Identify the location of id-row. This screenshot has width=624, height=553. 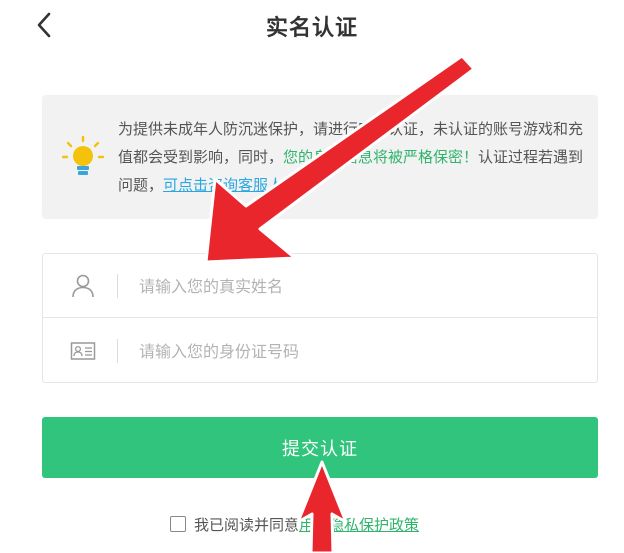
(320, 351).